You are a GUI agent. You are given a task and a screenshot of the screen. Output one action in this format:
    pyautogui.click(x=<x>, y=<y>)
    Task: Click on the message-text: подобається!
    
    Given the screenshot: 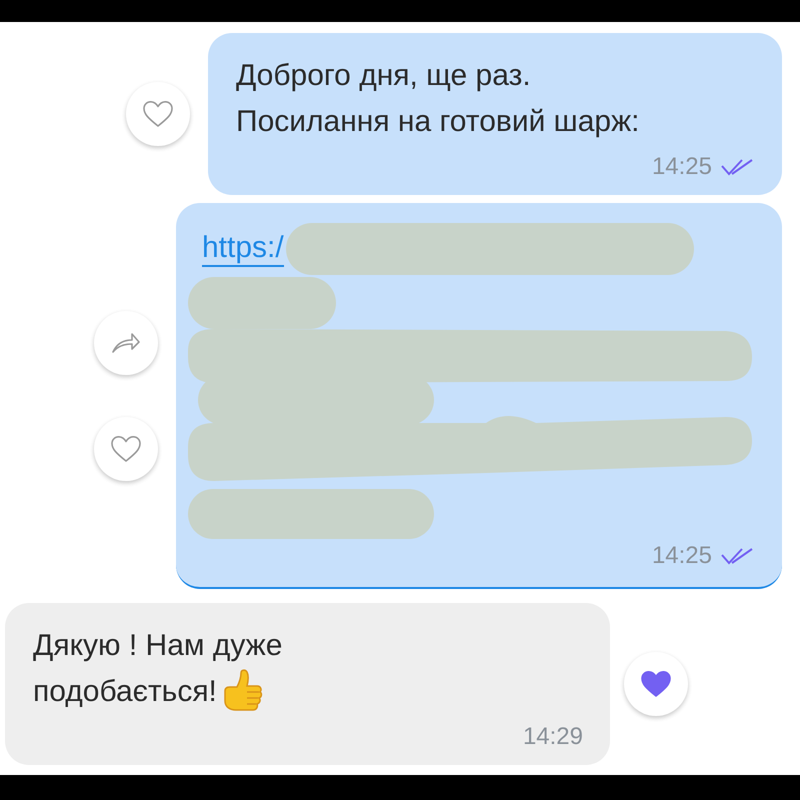 What is the action you would take?
    pyautogui.click(x=125, y=692)
    